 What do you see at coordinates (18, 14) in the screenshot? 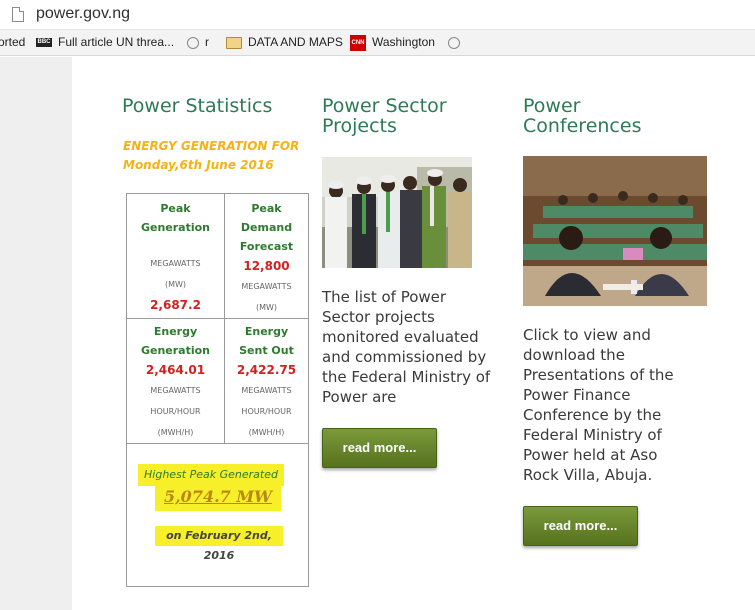
I see `page-icon` at bounding box center [18, 14].